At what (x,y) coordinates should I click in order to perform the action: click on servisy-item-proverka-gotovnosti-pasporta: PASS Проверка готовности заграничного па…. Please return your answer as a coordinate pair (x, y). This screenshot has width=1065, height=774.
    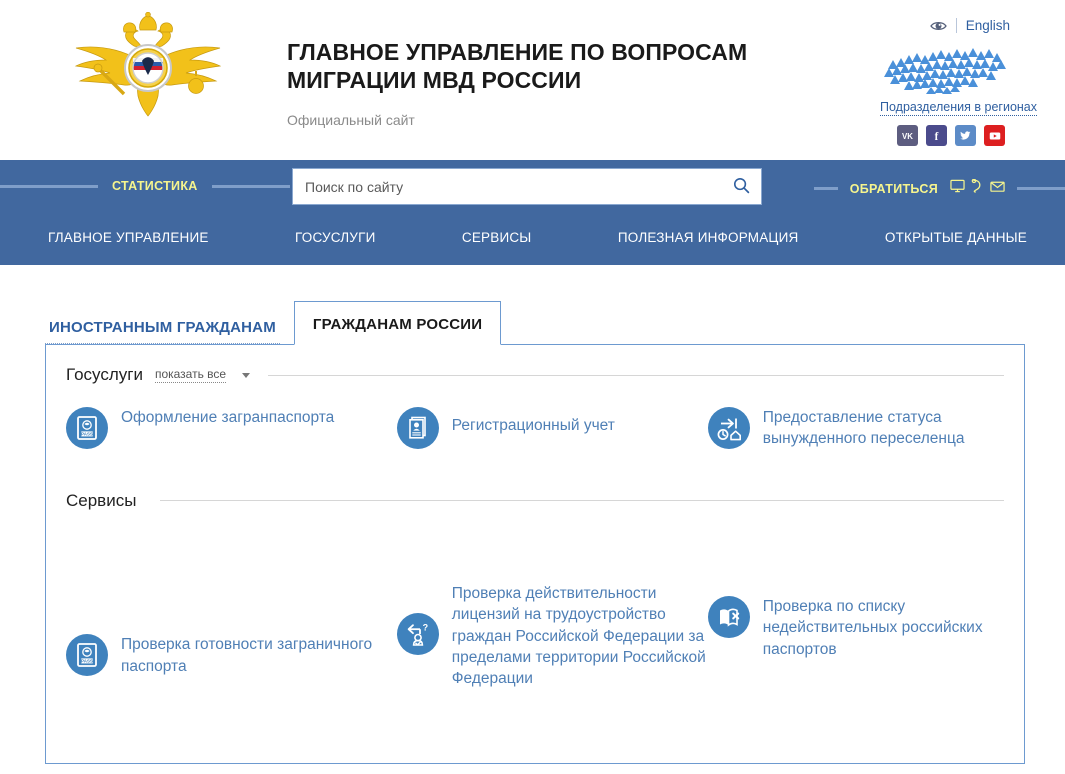
    Looking at the image, I should click on (231, 655).